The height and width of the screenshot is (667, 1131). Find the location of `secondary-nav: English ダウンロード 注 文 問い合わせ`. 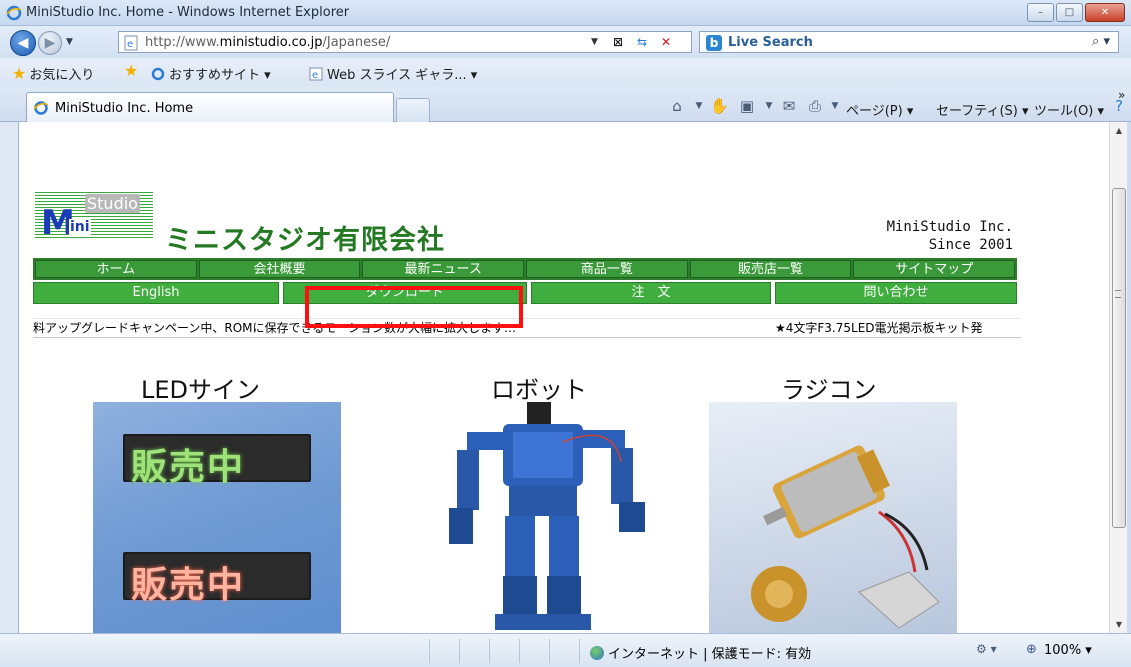

secondary-nav: English ダウンロード 注 文 問い合わせ is located at coordinates (525, 293).